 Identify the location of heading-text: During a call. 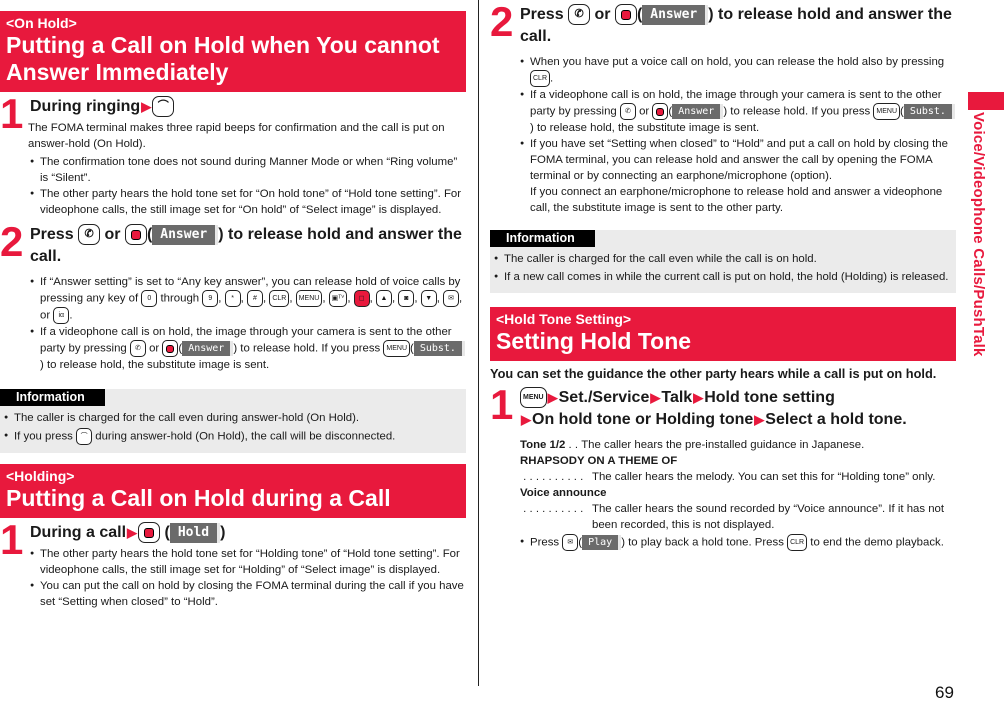
(78, 532).